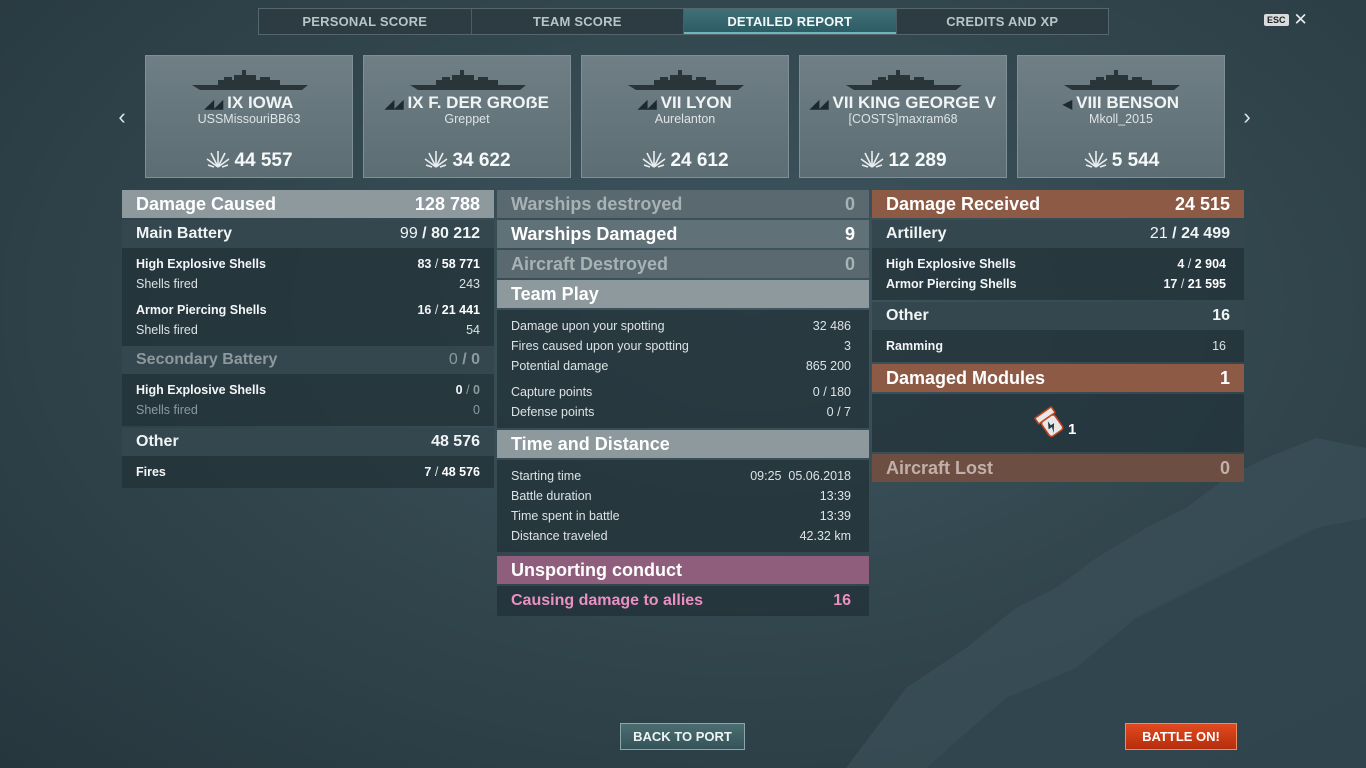 This screenshot has height=768, width=1366. I want to click on other-damage-header: Other 48 576, so click(308, 442).